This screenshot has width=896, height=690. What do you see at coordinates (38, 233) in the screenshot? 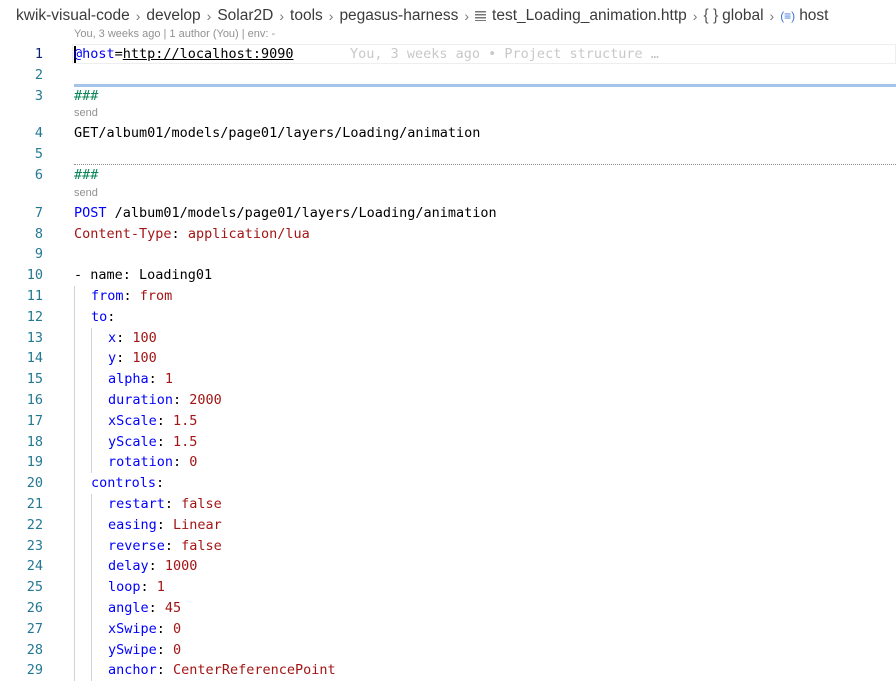
I see `line-number: 8` at bounding box center [38, 233].